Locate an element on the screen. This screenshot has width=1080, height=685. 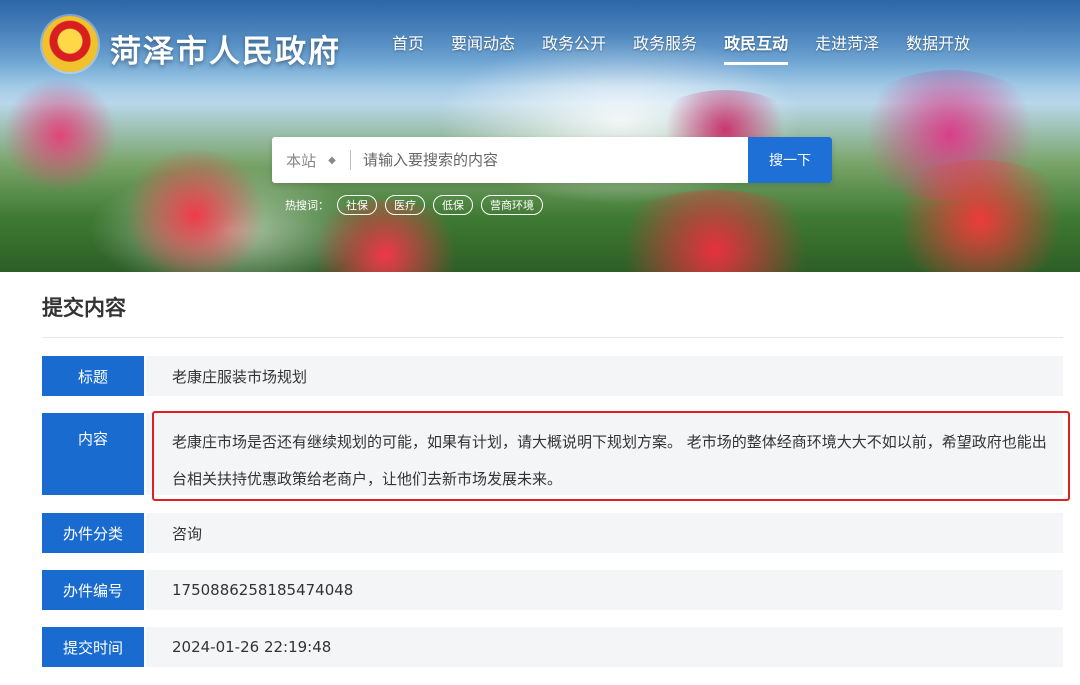
row-value: 2024-01-26 22:19:48 is located at coordinates (604, 647).